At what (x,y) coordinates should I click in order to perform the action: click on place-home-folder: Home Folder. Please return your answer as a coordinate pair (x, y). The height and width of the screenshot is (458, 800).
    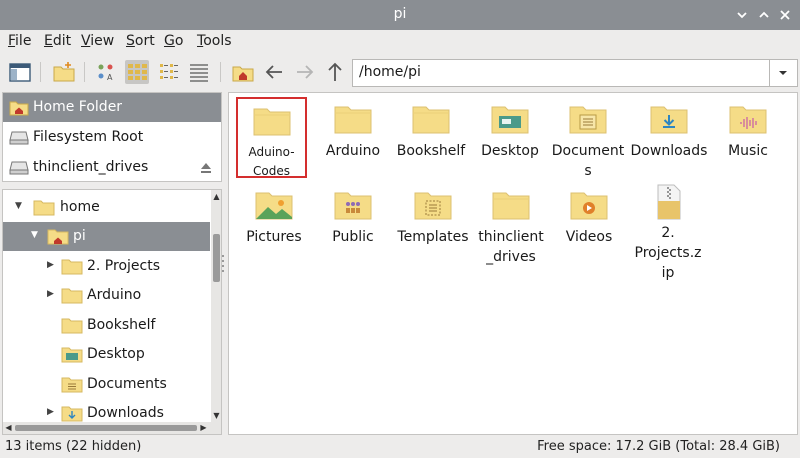
    Looking at the image, I should click on (112, 107).